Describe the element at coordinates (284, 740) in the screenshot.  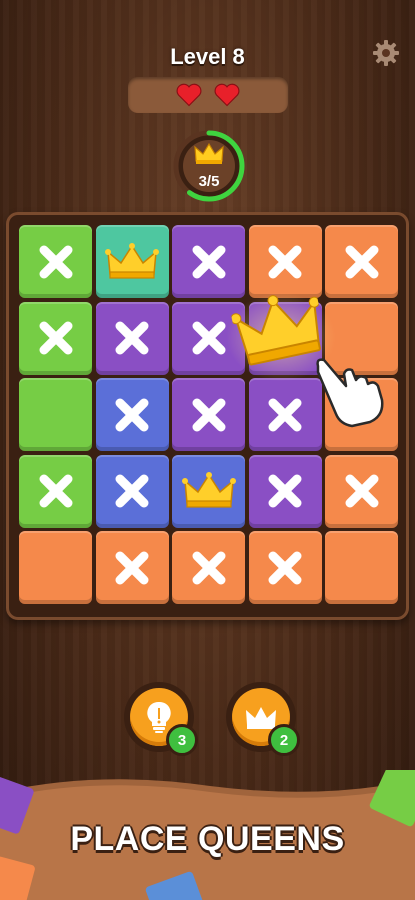
I see `crown-count-badge: 2` at that location.